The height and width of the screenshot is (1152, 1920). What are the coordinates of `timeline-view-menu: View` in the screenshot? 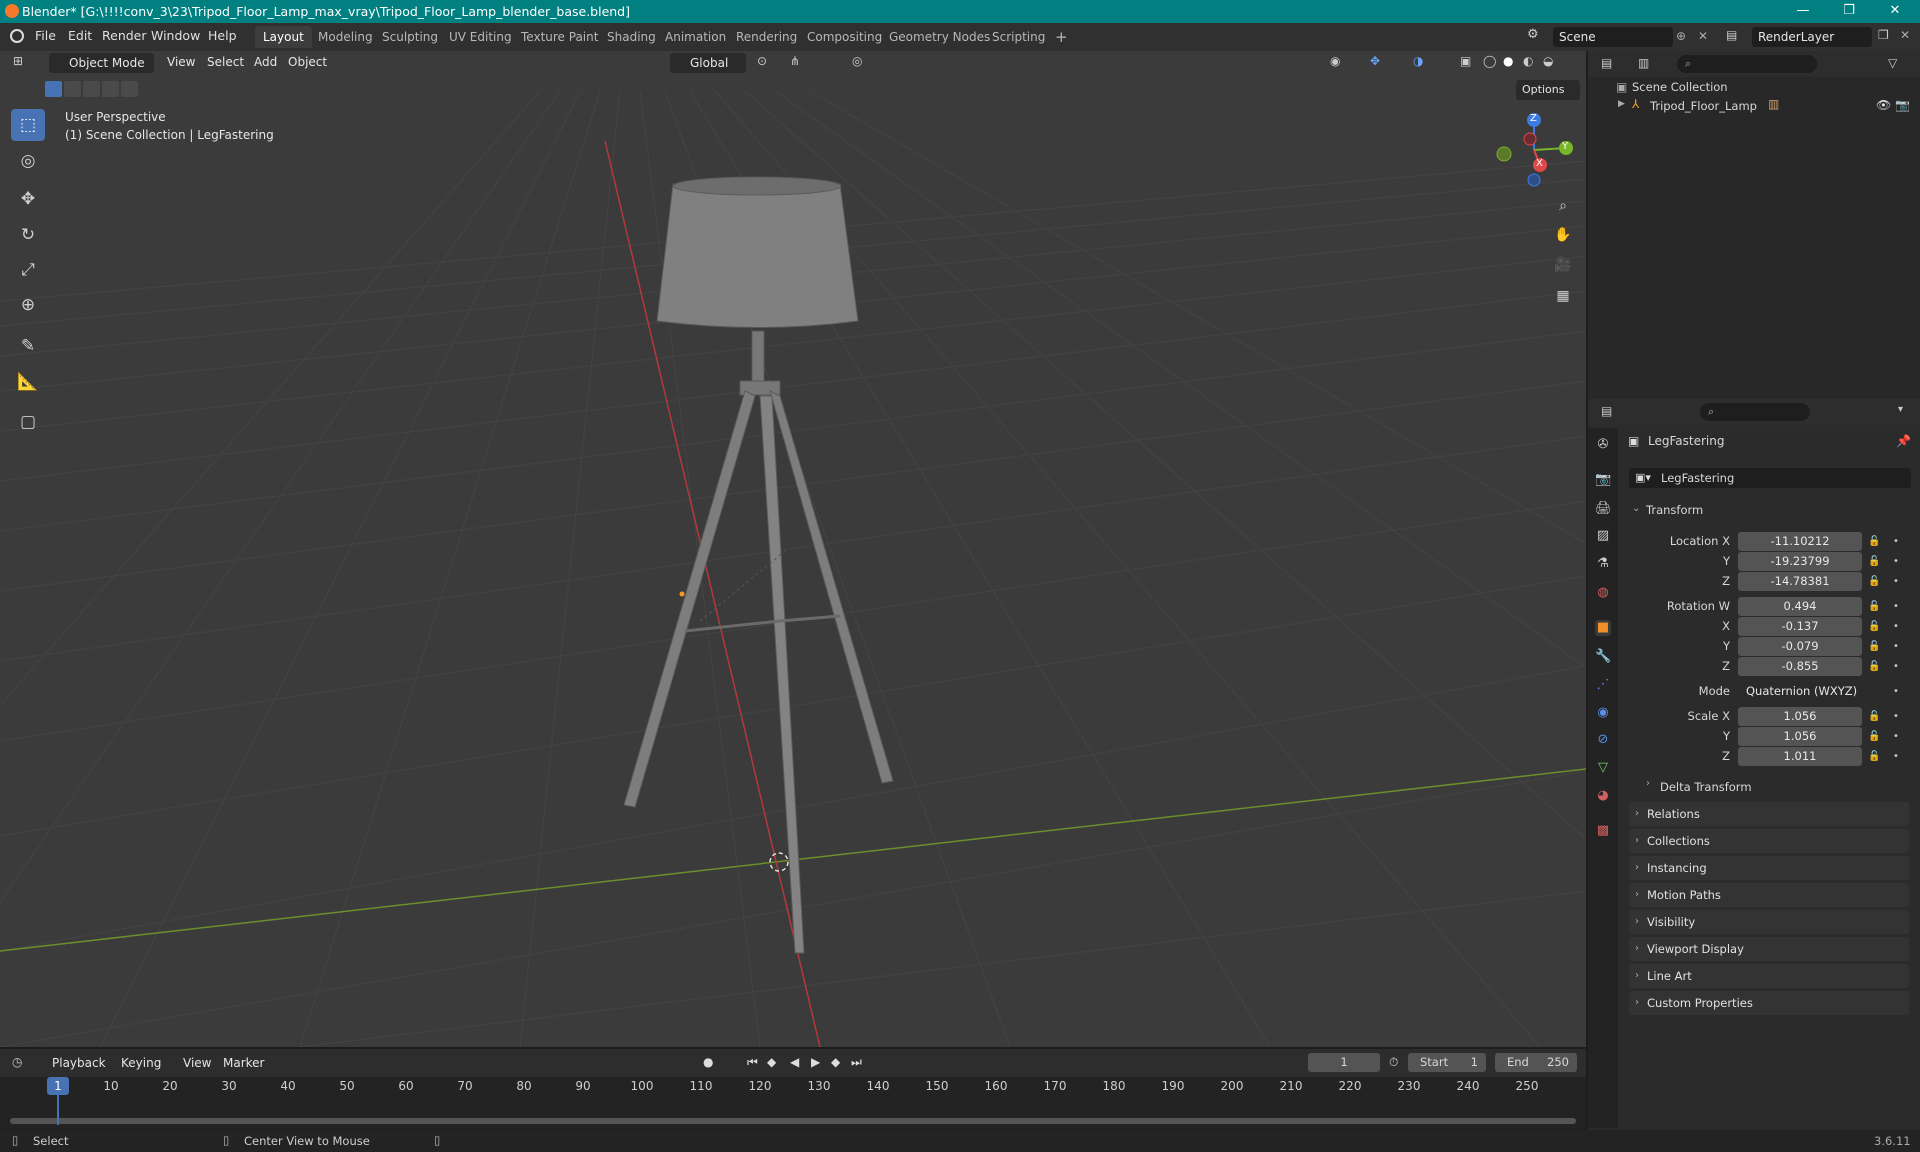 It's located at (197, 1063).